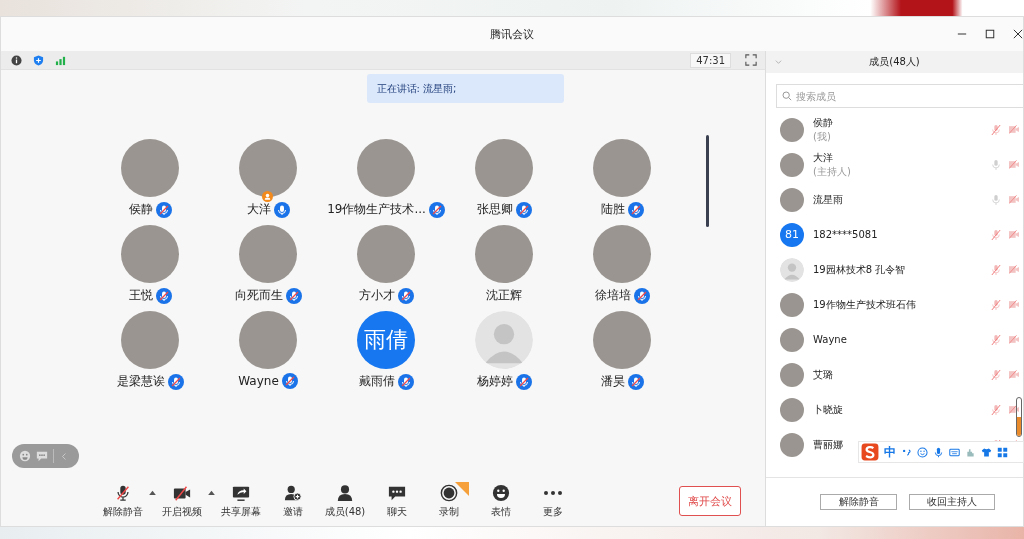 This screenshot has width=1024, height=539. What do you see at coordinates (376, 295) in the screenshot?
I see `participant-name: 方小才` at bounding box center [376, 295].